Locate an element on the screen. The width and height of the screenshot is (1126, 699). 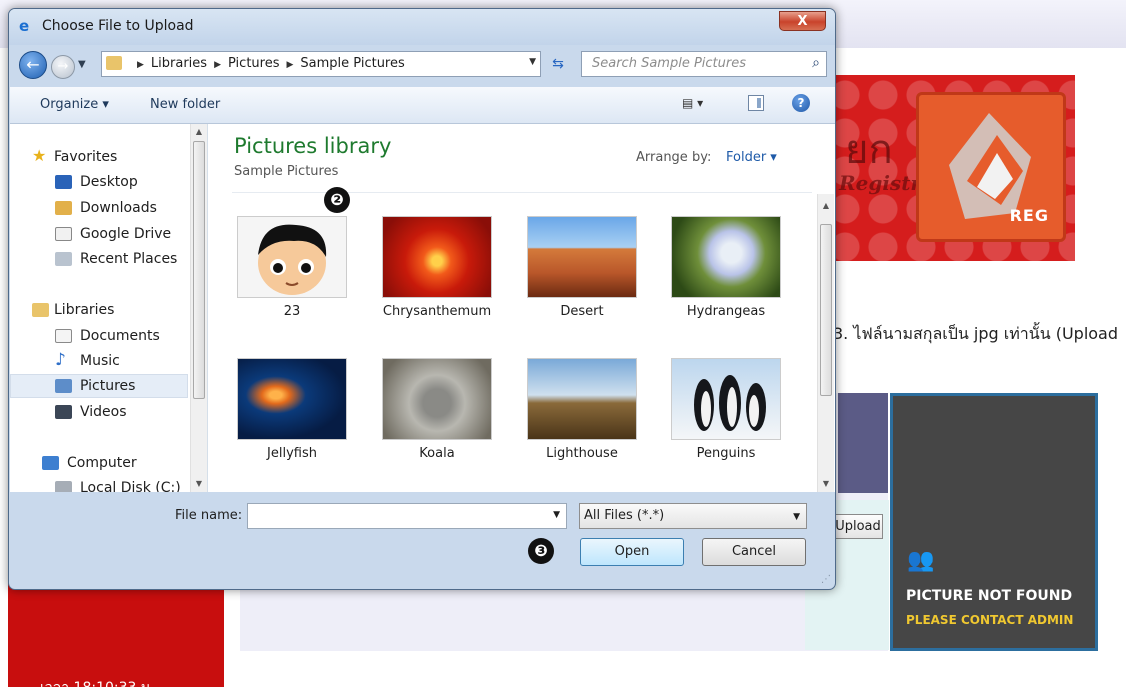
nav-libraries: Libraries is located at coordinates (99, 310).